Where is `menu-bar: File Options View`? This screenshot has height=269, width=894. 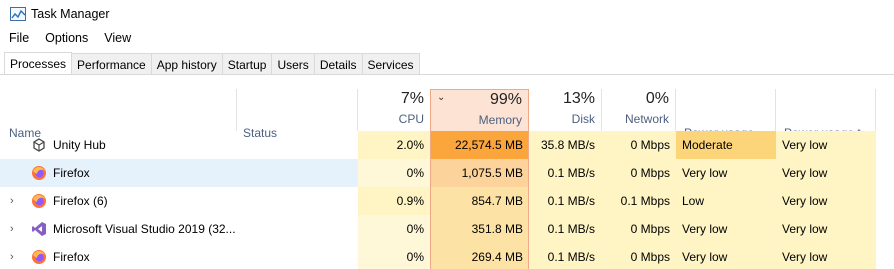 menu-bar: File Options View is located at coordinates (69, 39).